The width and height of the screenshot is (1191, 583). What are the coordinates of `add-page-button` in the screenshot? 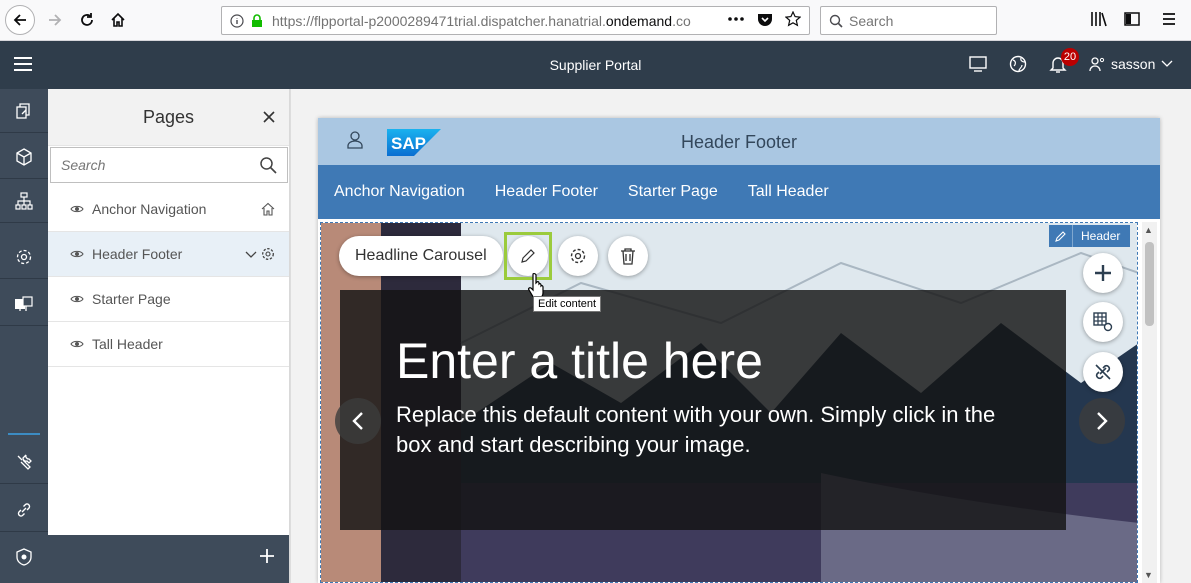 It's located at (267, 556).